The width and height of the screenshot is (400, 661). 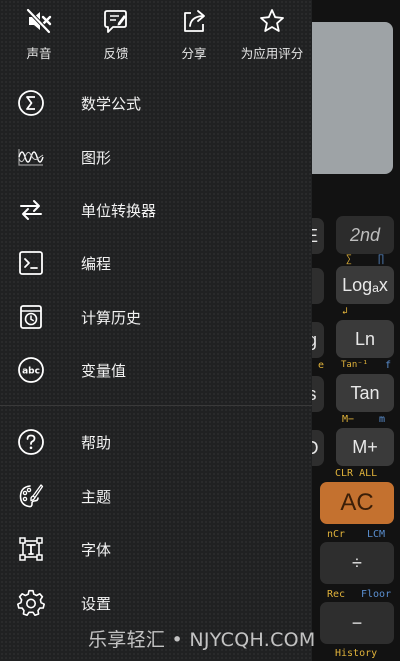 What do you see at coordinates (39, 21) in the screenshot?
I see `speaker-muted-icon` at bounding box center [39, 21].